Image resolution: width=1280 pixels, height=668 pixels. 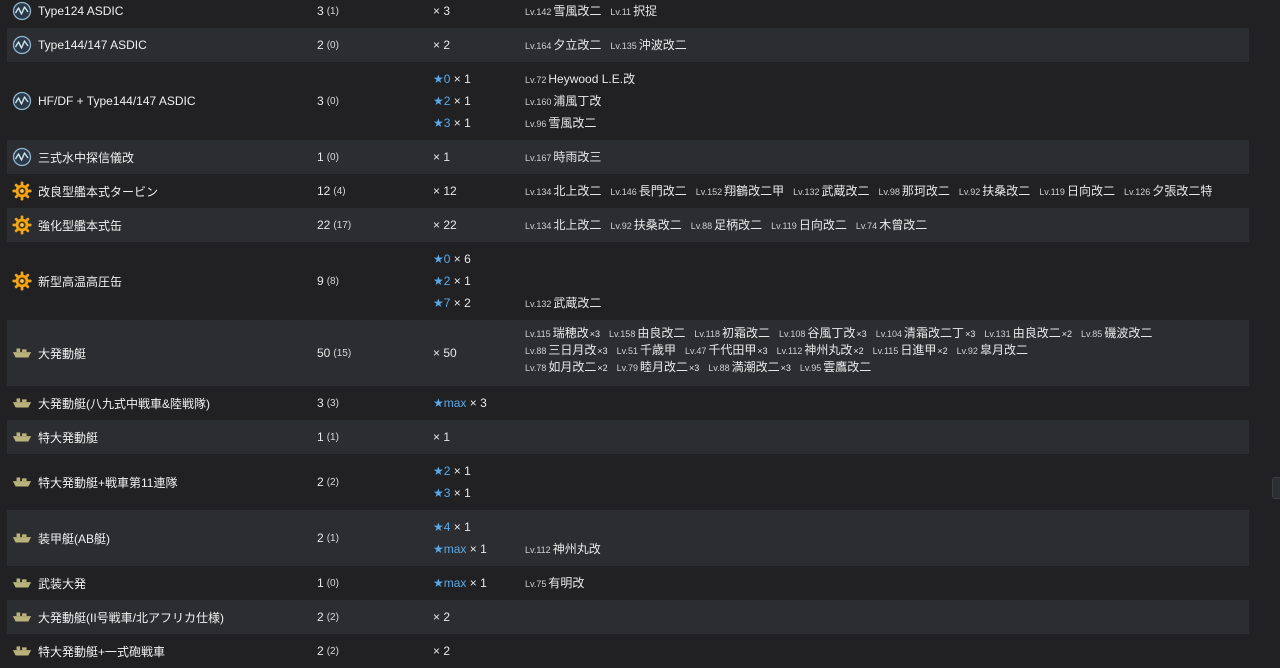 What do you see at coordinates (563, 549) in the screenshot?
I see `ship-entry: Lv.112 神州丸改` at bounding box center [563, 549].